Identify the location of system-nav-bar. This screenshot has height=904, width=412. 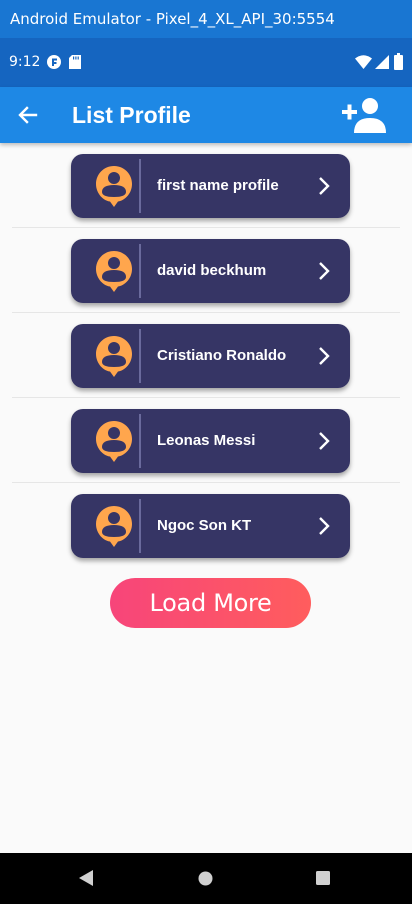
(206, 878).